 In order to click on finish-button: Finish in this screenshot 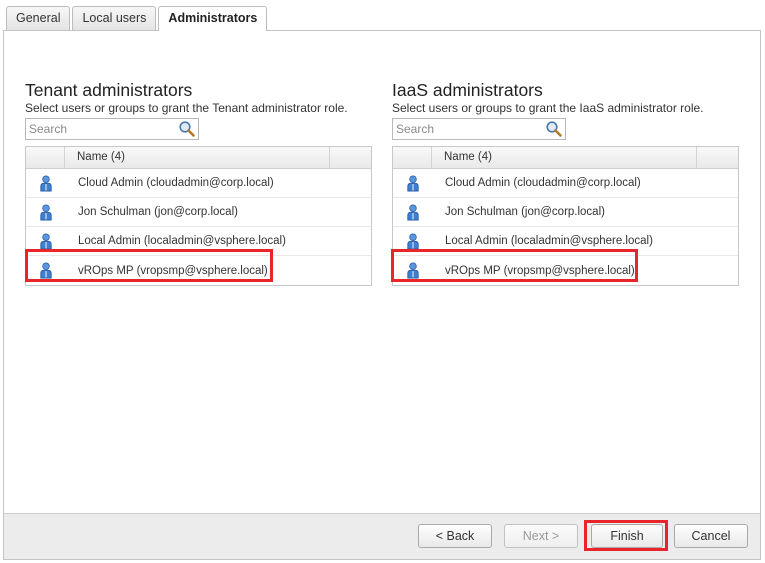, I will do `click(627, 536)`.